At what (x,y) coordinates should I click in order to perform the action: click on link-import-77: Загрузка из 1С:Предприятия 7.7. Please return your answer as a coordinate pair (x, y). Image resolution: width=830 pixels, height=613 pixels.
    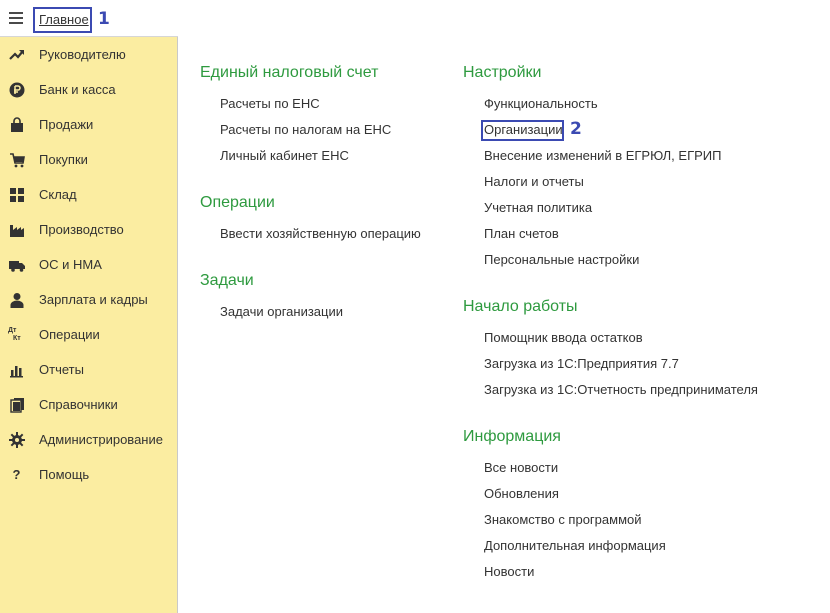
    Looking at the image, I should click on (581, 363).